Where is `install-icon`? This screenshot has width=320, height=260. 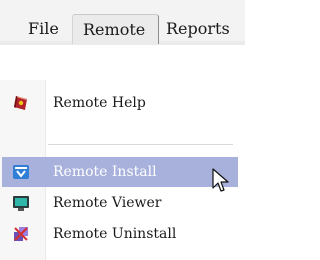 install-icon is located at coordinates (21, 172).